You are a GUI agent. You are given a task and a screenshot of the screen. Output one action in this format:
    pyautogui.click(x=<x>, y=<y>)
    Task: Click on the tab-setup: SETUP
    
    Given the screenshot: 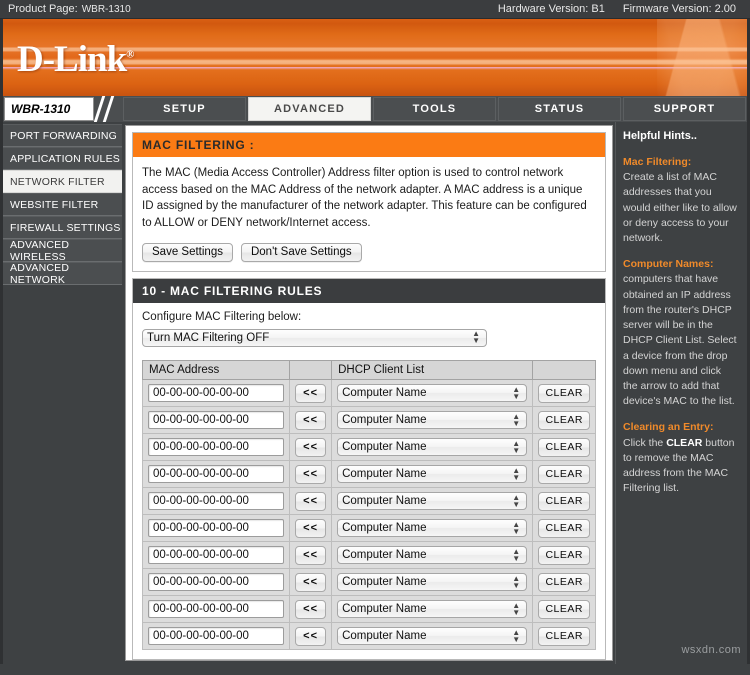 What is the action you would take?
    pyautogui.click(x=184, y=109)
    